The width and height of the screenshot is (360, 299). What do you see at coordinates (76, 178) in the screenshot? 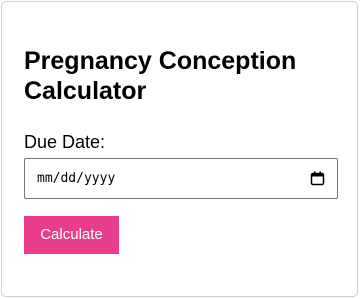
I see `due-date-placeholder: mm/dd/yyyy` at bounding box center [76, 178].